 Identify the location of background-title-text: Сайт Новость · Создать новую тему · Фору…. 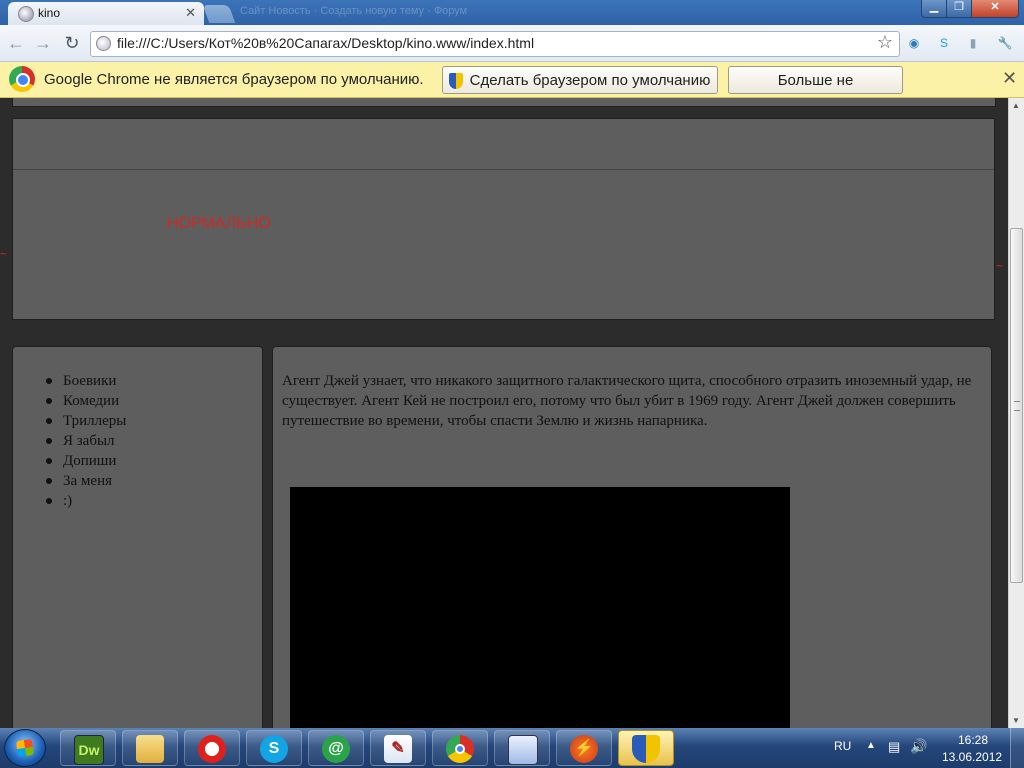
(354, 11).